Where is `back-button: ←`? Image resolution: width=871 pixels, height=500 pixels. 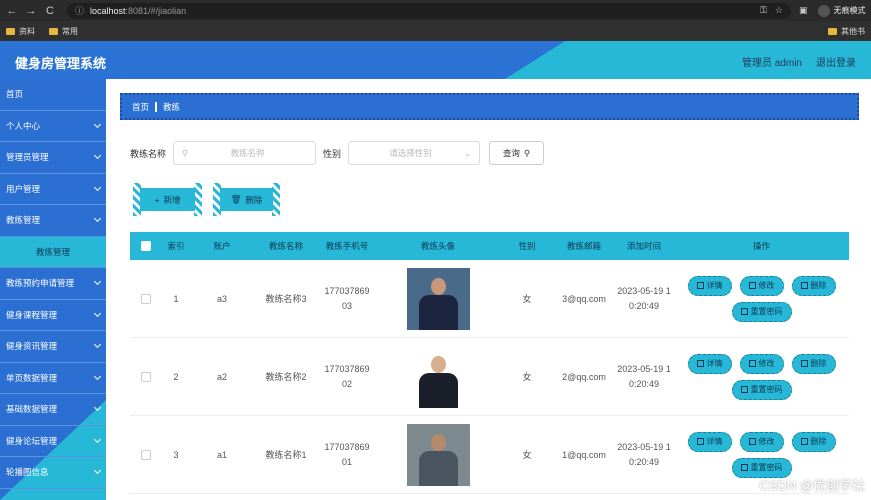 back-button: ← is located at coordinates (12, 11).